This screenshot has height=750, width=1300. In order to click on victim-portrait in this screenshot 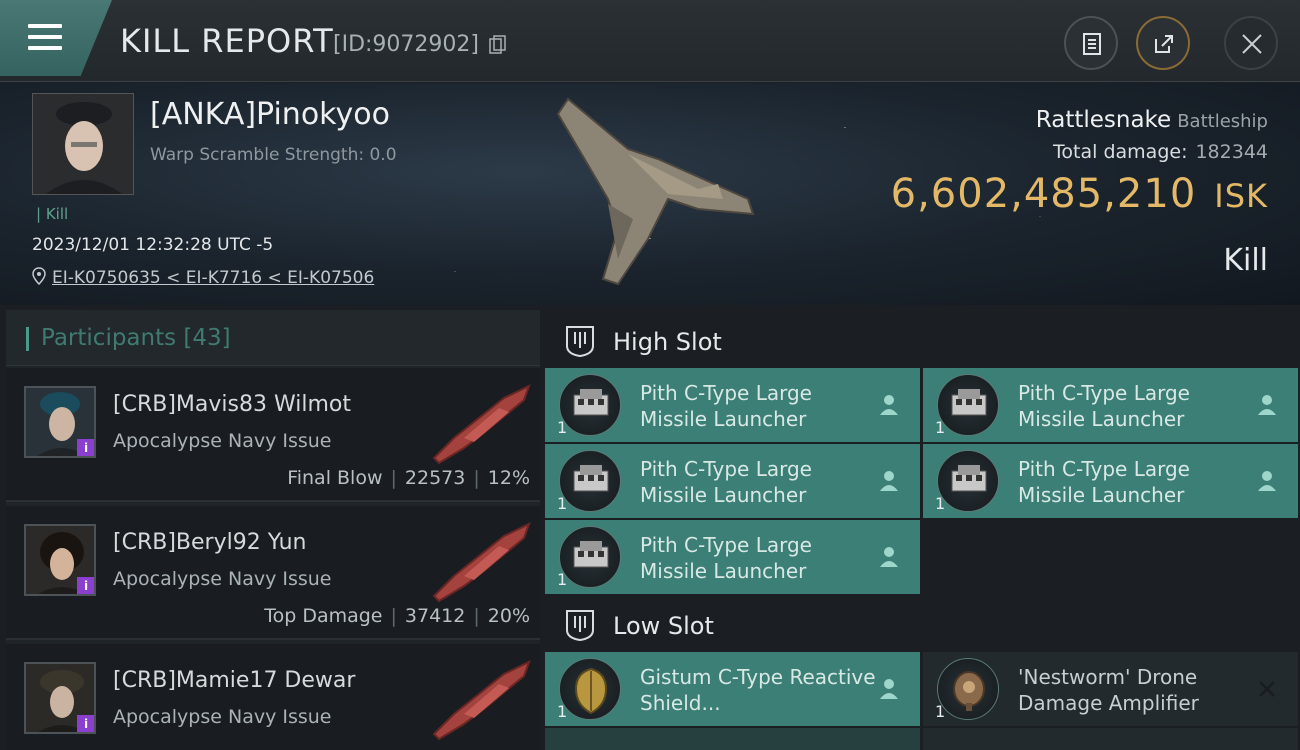, I will do `click(83, 144)`.